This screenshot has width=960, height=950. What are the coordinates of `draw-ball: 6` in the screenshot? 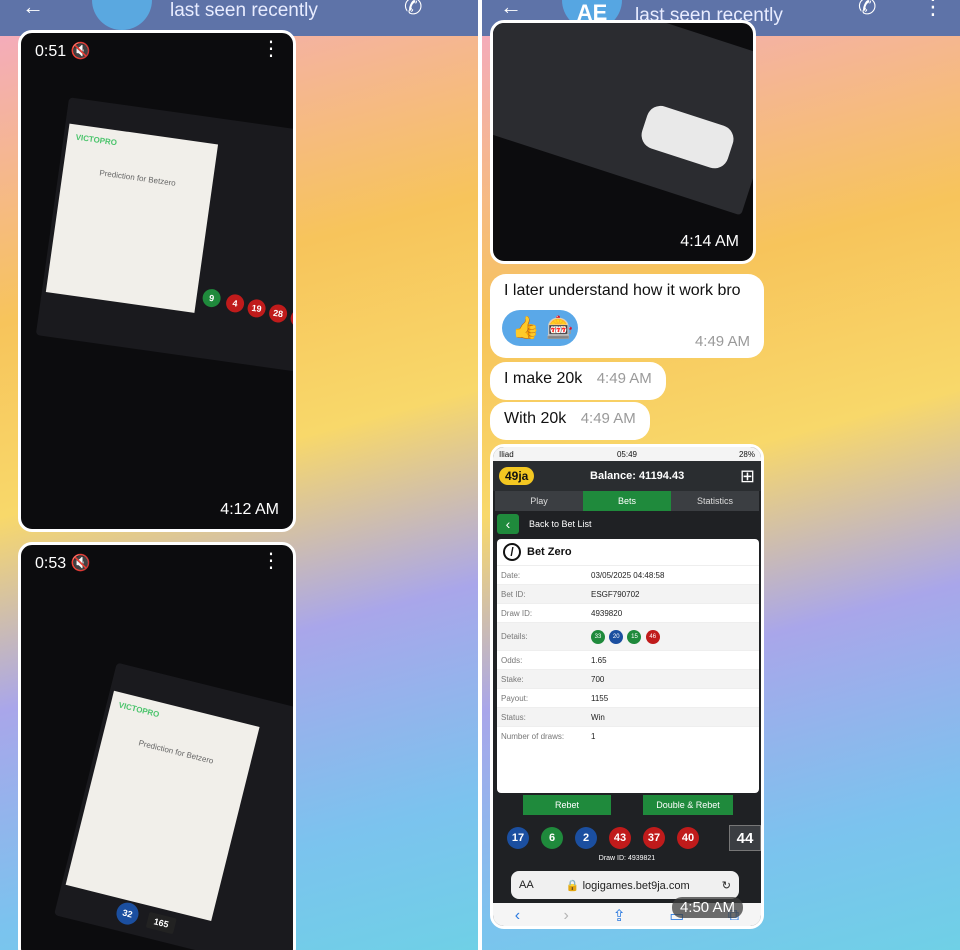 It's located at (552, 838).